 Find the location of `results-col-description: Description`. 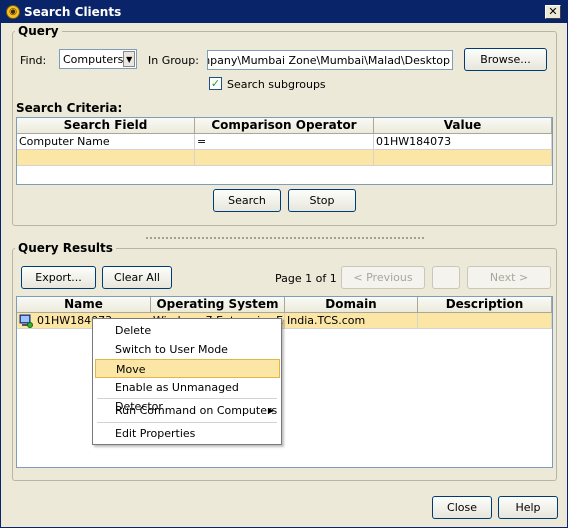

results-col-description: Description is located at coordinates (485, 305).